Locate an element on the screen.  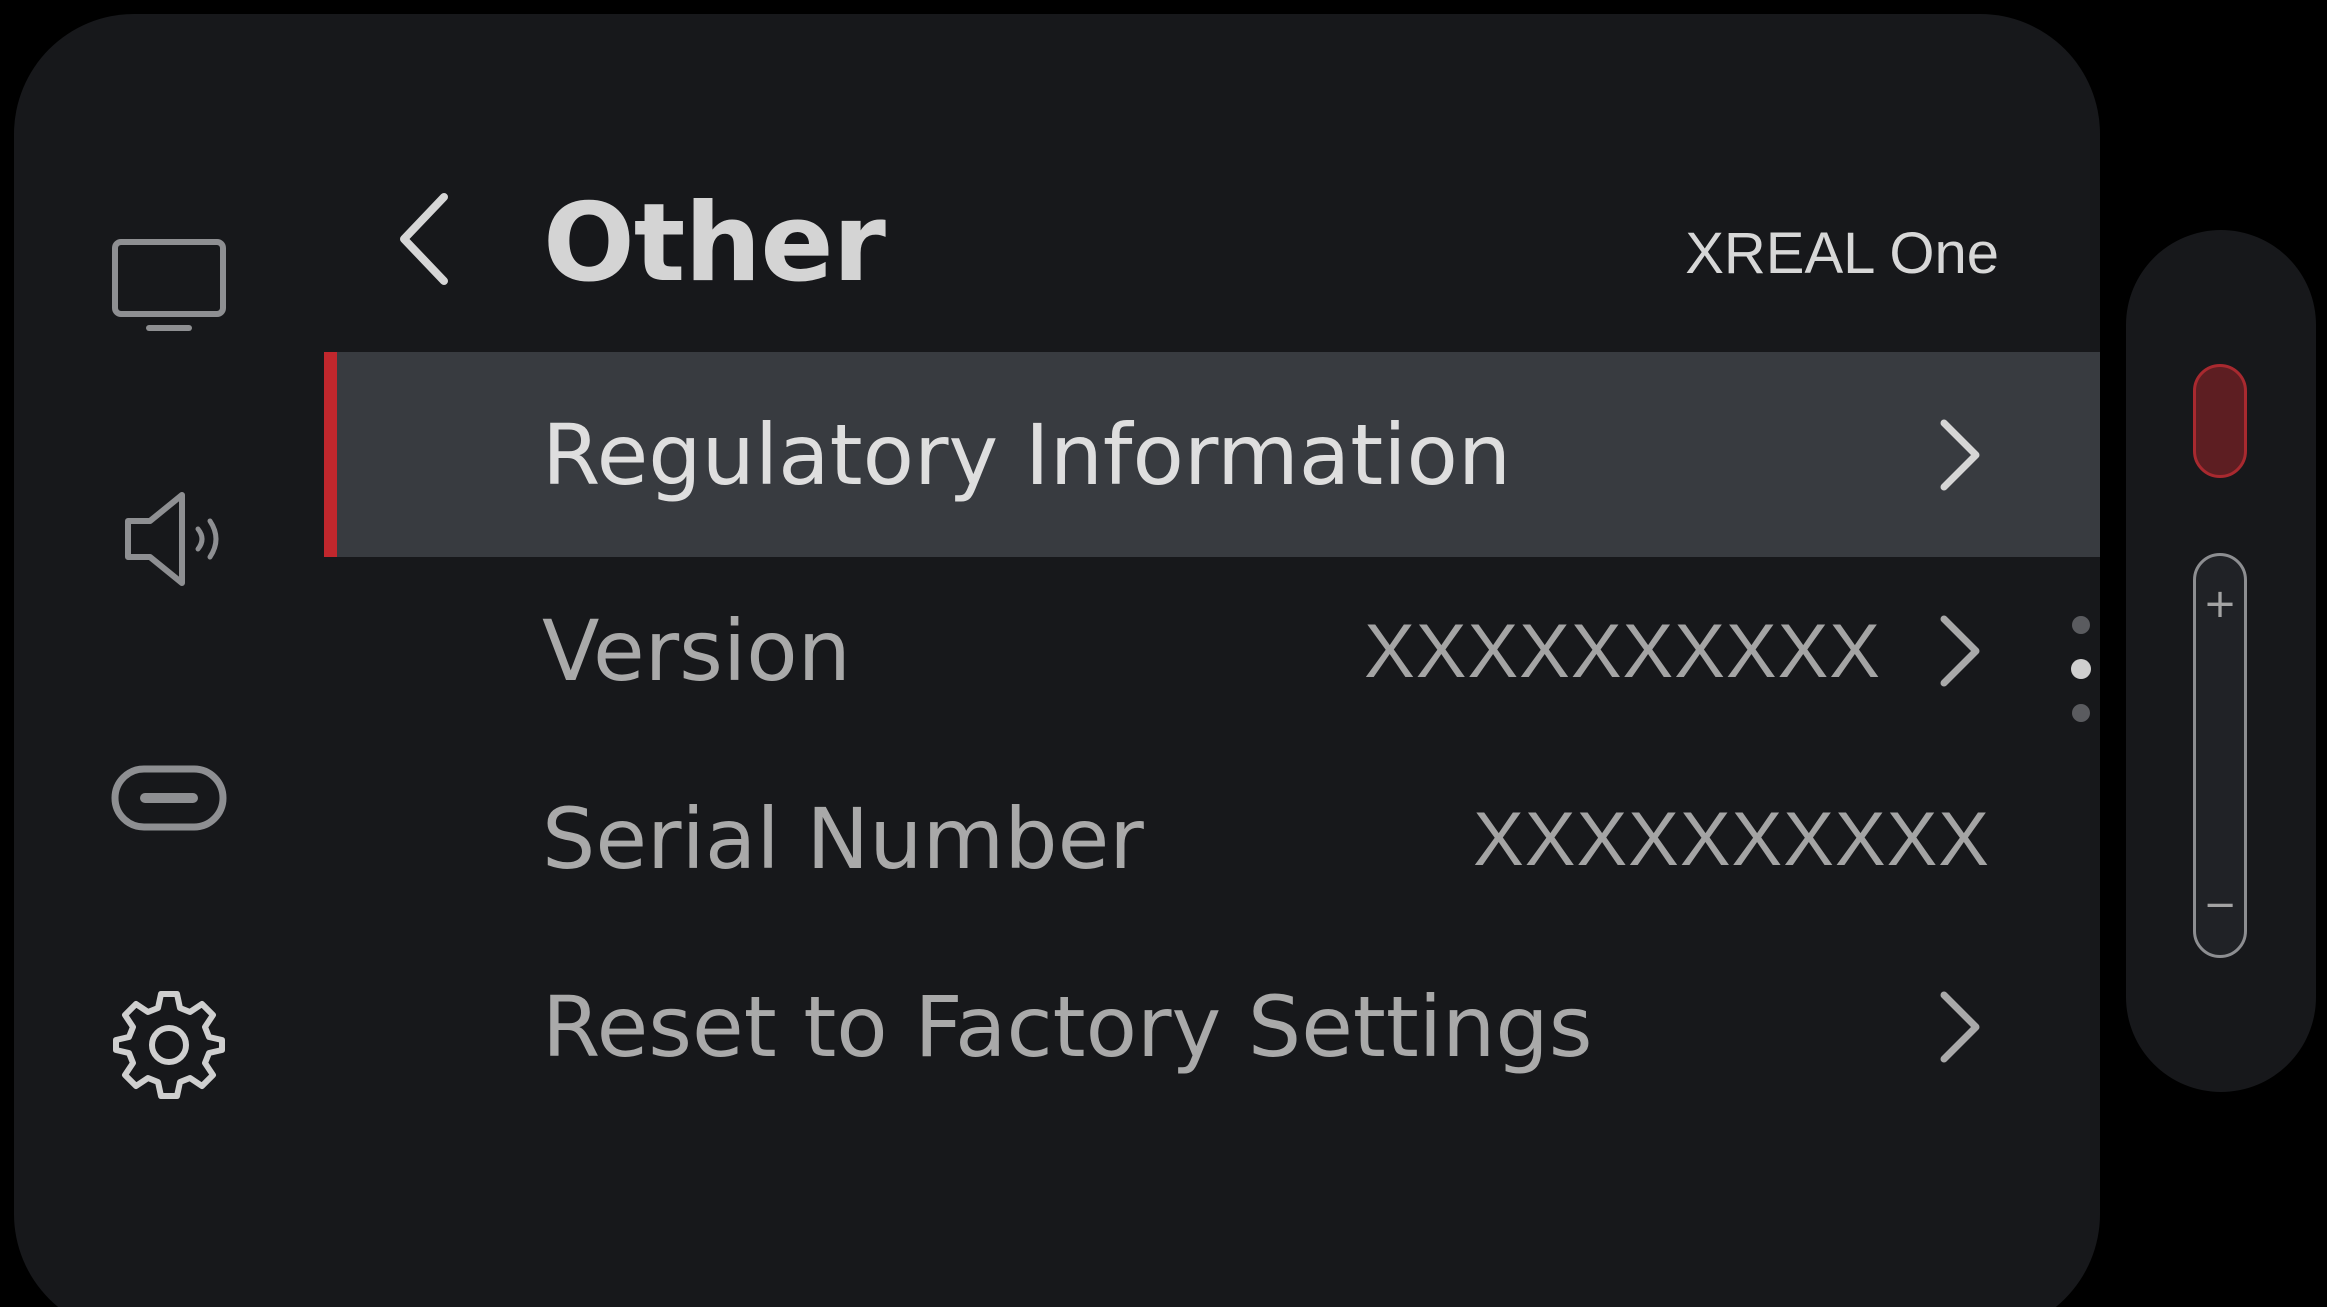
serial-number-value: XXXXXXXXXX is located at coordinates (1731, 839).